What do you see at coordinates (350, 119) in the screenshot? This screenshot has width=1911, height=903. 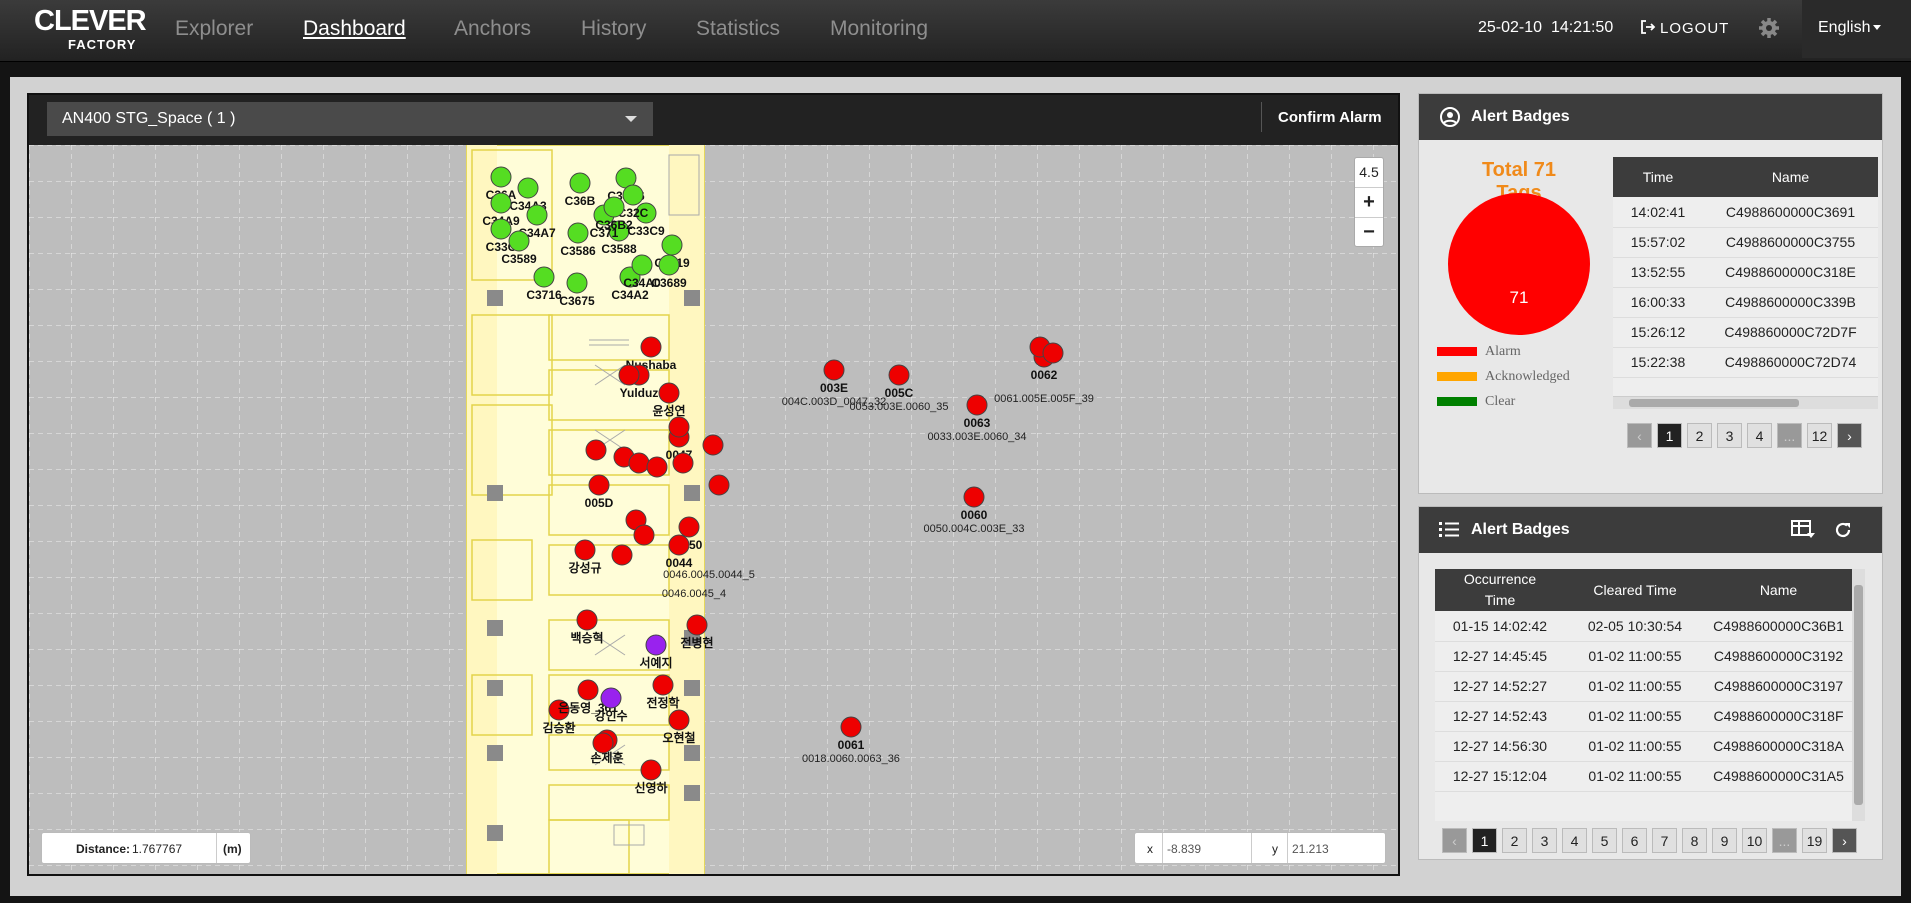 I see `space-select: AN400 STG_Space ( 1 )` at bounding box center [350, 119].